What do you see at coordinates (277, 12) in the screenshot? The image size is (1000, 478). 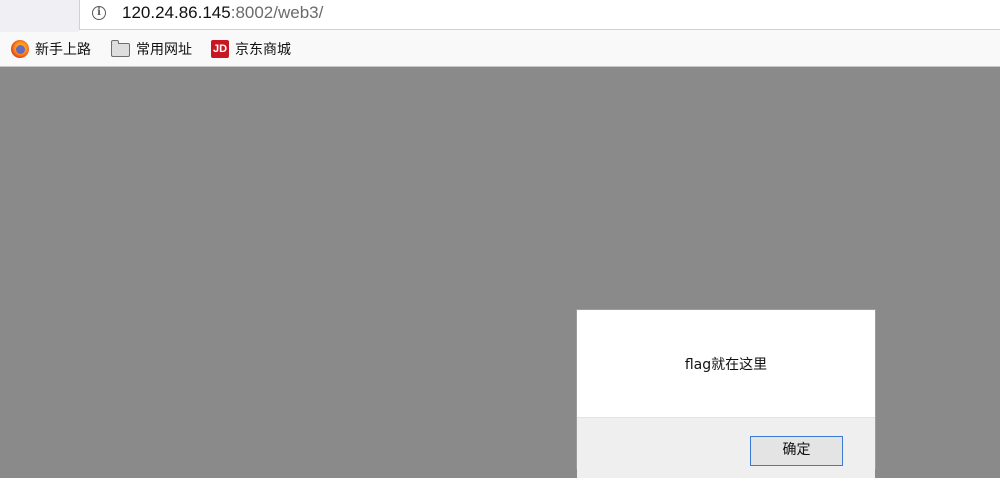 I see `url-path: :8002/web3/` at bounding box center [277, 12].